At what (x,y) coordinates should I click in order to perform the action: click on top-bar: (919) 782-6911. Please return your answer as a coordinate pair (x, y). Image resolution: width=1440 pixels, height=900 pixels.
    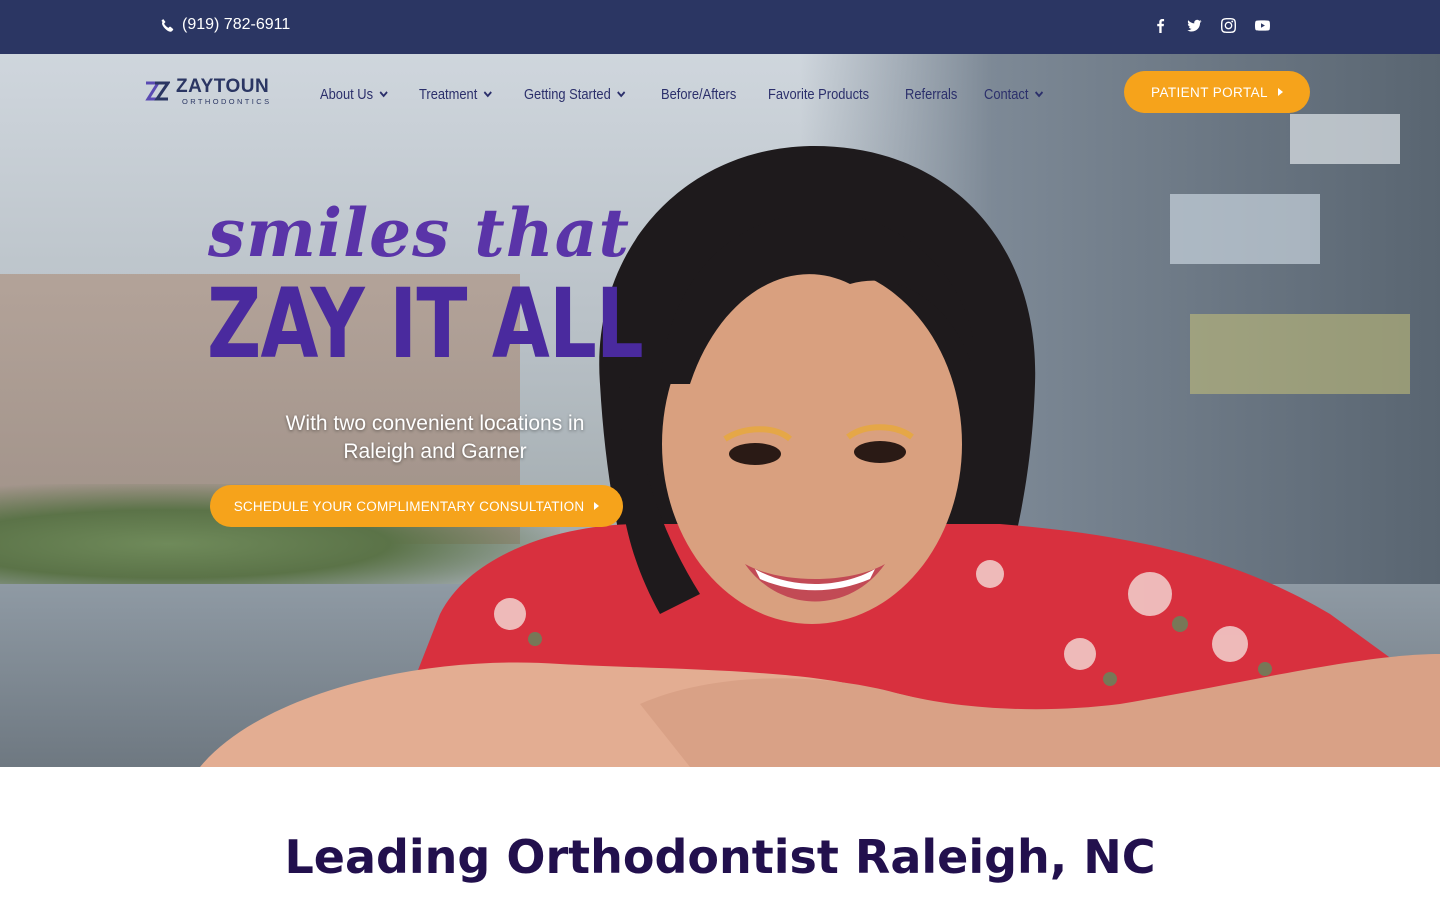
    Looking at the image, I should click on (720, 27).